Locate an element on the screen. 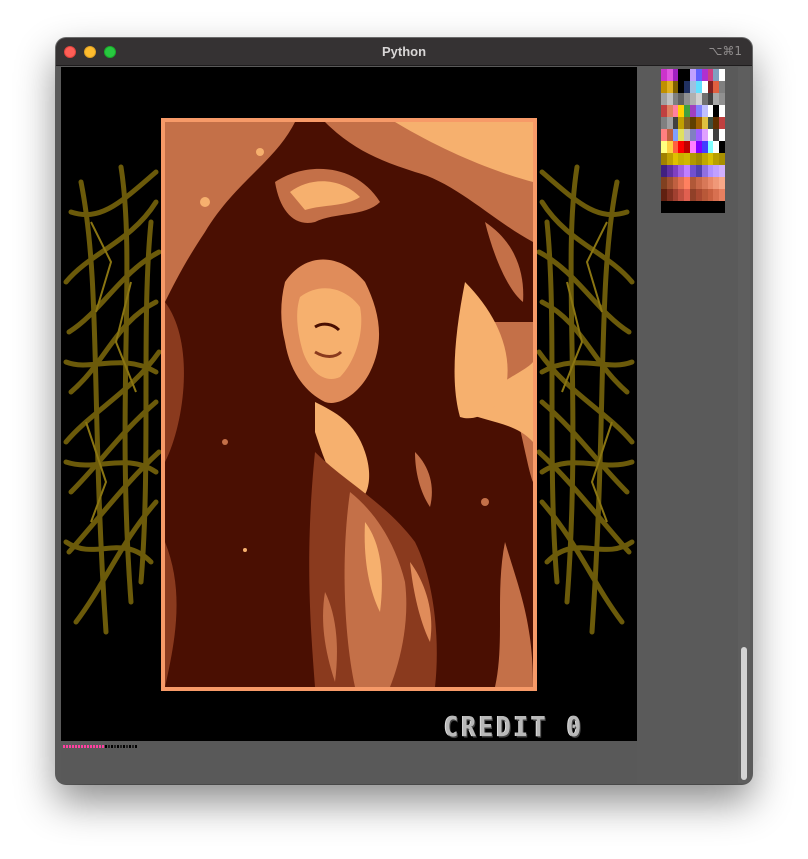  vine-decoration-right is located at coordinates (586, 399).